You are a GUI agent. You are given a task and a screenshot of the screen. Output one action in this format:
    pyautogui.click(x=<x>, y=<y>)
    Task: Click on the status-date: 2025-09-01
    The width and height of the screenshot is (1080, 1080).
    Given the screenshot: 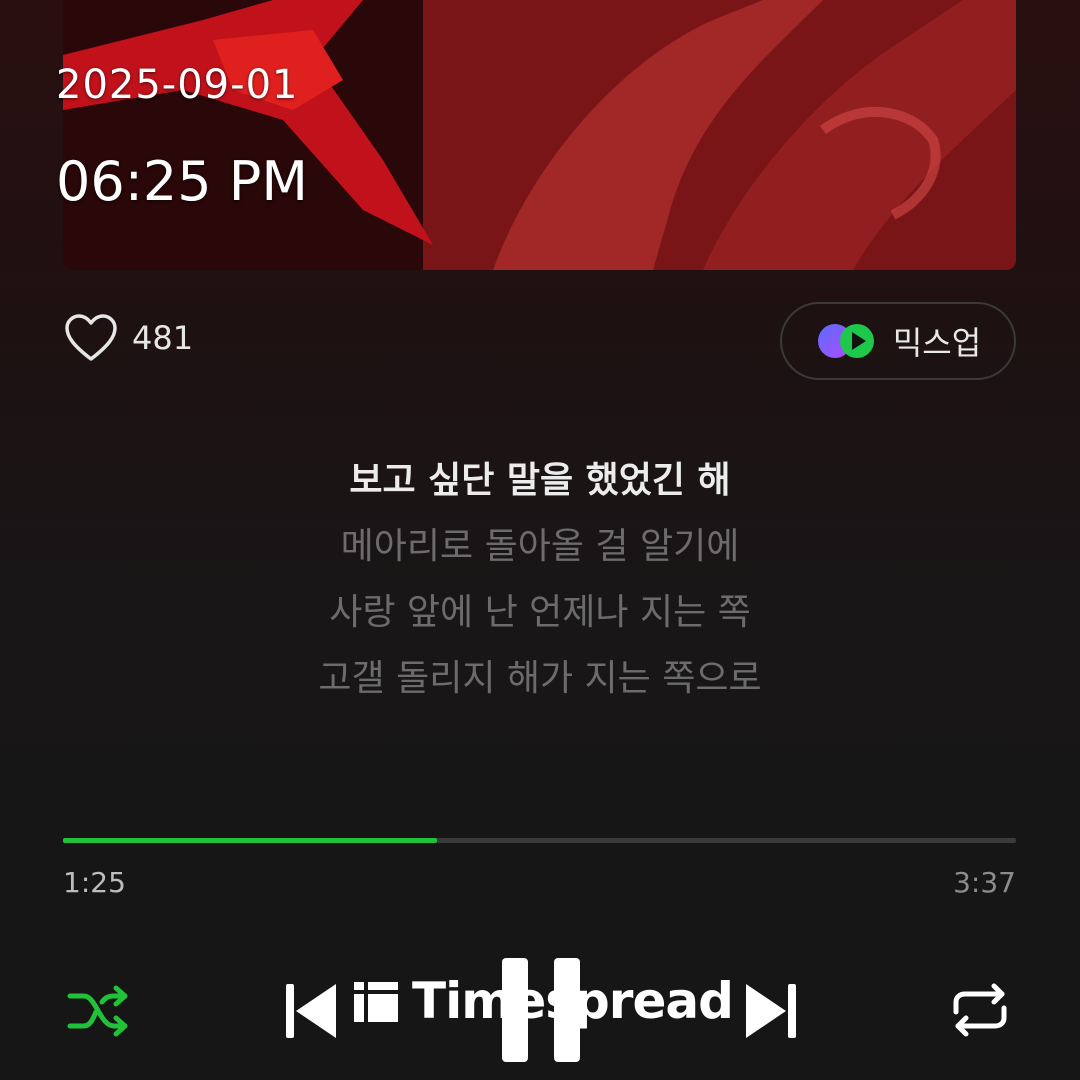 What is the action you would take?
    pyautogui.click(x=177, y=85)
    